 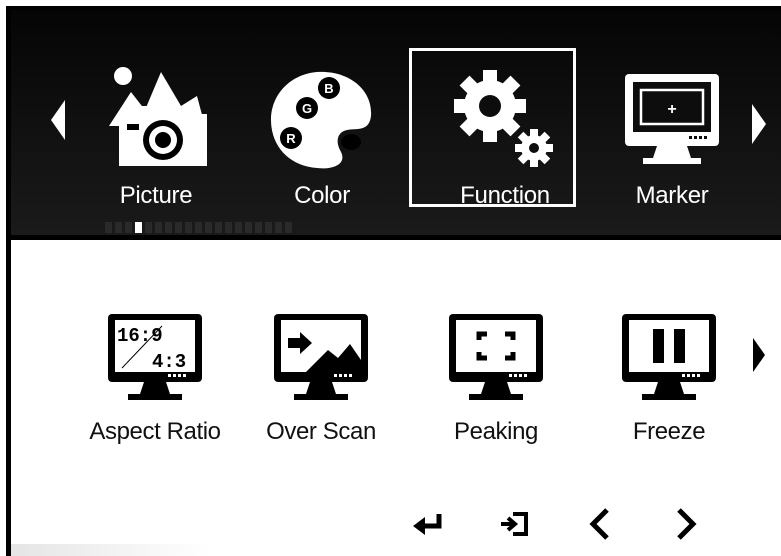 What do you see at coordinates (307, 108) in the screenshot?
I see `palette-letter-g: G` at bounding box center [307, 108].